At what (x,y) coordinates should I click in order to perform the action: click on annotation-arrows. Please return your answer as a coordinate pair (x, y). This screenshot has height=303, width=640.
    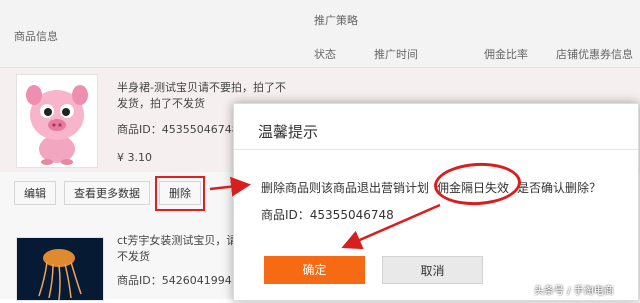
    Looking at the image, I should click on (325, 213).